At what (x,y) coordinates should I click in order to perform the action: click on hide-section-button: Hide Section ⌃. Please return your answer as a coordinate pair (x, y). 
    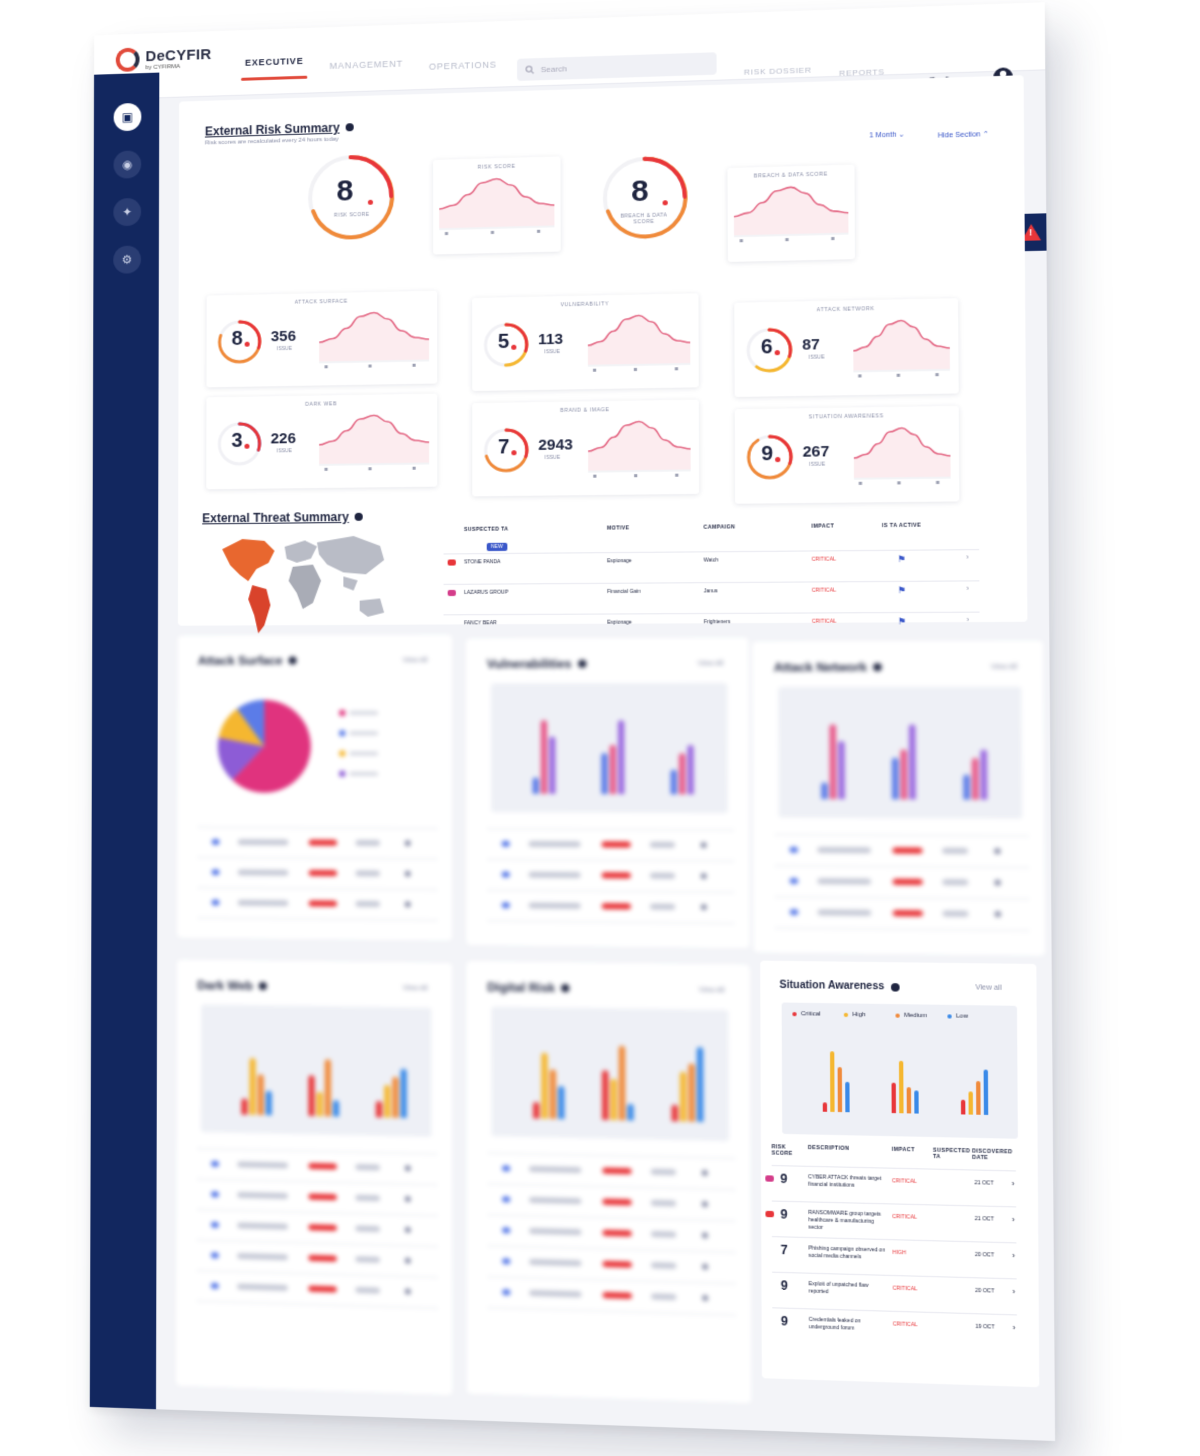
    Looking at the image, I should click on (963, 135).